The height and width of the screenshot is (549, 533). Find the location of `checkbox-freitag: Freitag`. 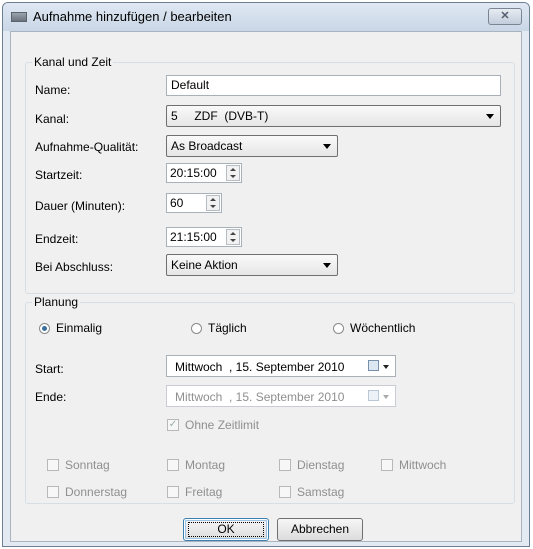

checkbox-freitag: Freitag is located at coordinates (194, 492).